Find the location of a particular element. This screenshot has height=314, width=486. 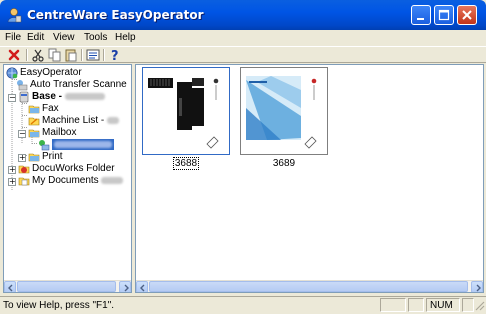

easyoperator-icon is located at coordinates (12, 73).